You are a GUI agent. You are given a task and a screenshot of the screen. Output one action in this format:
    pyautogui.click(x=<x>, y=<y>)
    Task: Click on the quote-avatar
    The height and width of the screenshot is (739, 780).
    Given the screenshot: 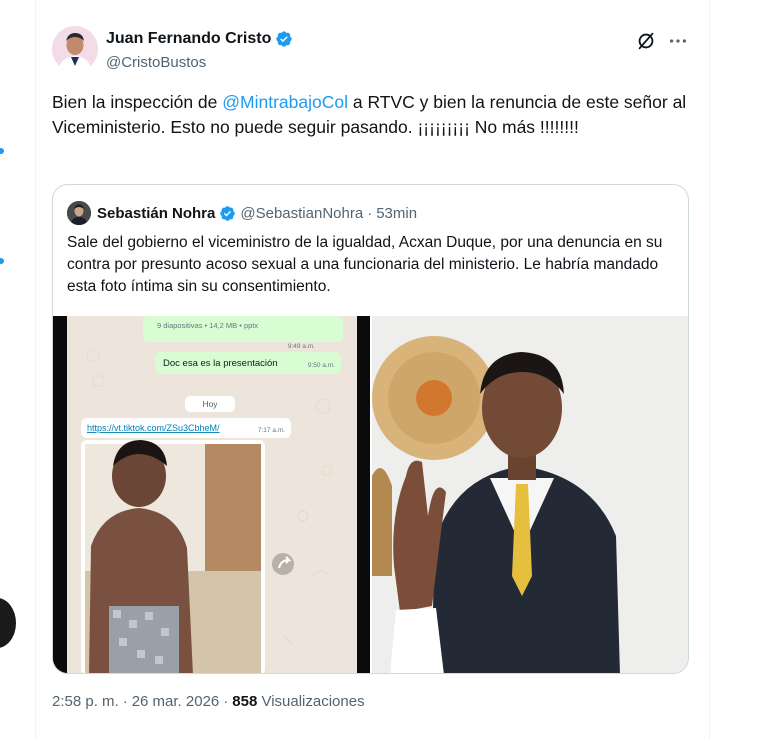 What is the action you would take?
    pyautogui.click(x=79, y=213)
    